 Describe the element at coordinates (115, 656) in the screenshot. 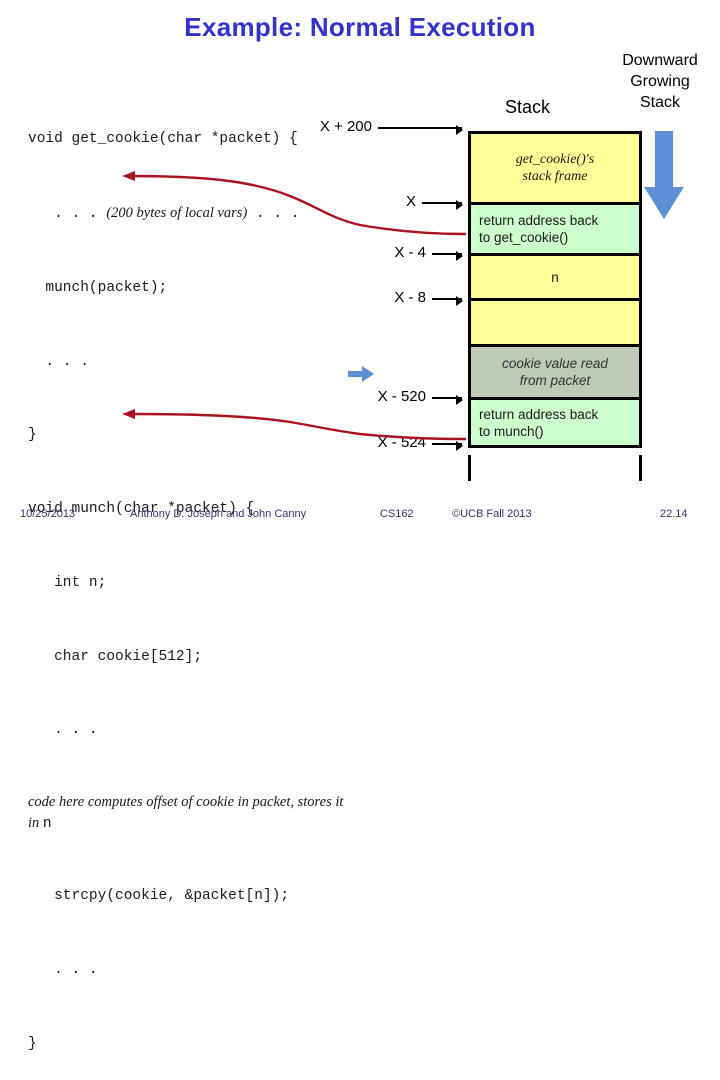

I see `code-line-8: char cookie[512];` at that location.